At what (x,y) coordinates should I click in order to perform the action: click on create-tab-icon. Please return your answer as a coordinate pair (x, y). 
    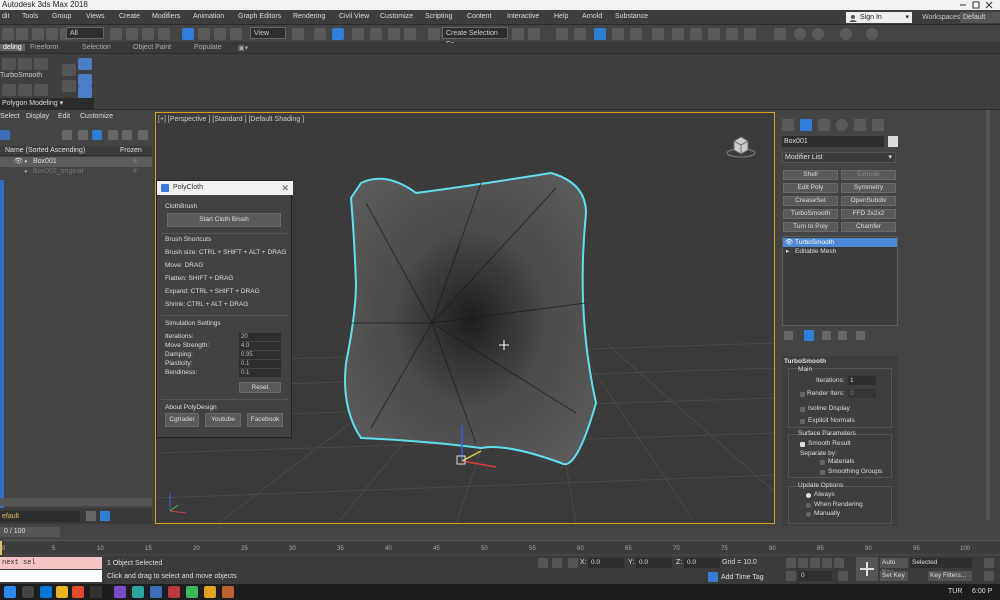
    Looking at the image, I should click on (788, 125).